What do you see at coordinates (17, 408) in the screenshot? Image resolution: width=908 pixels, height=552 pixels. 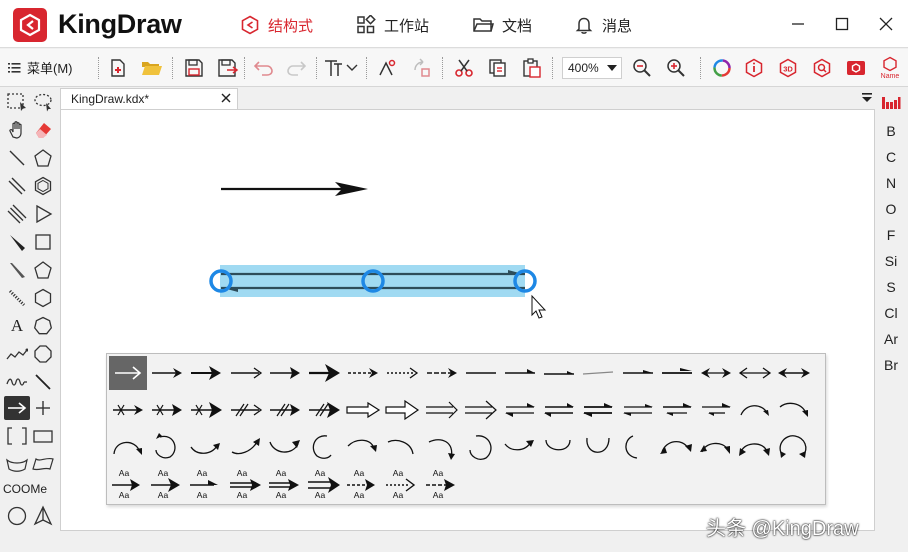 I see `arrow-tool` at bounding box center [17, 408].